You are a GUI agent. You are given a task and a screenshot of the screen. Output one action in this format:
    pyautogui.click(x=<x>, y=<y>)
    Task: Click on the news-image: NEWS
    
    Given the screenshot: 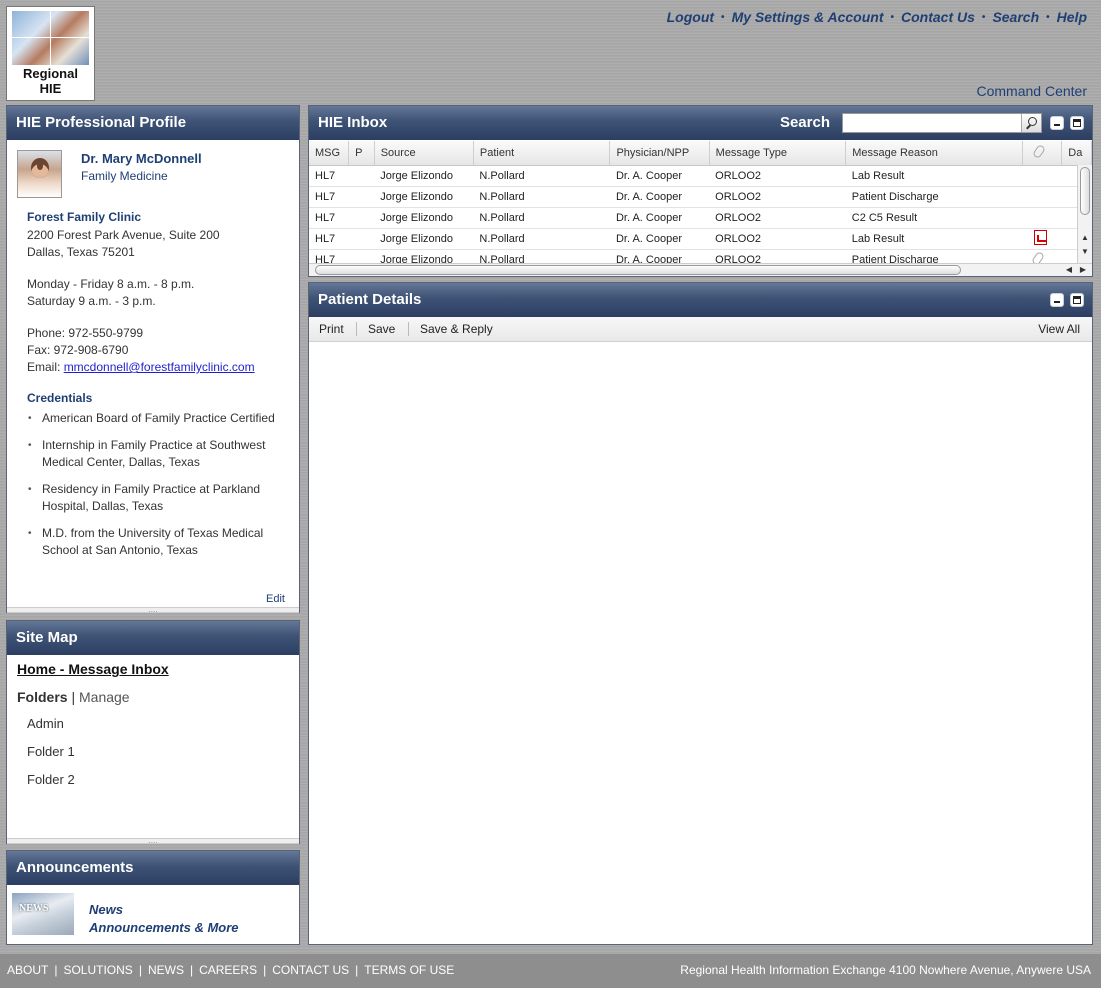 What is the action you would take?
    pyautogui.click(x=43, y=914)
    